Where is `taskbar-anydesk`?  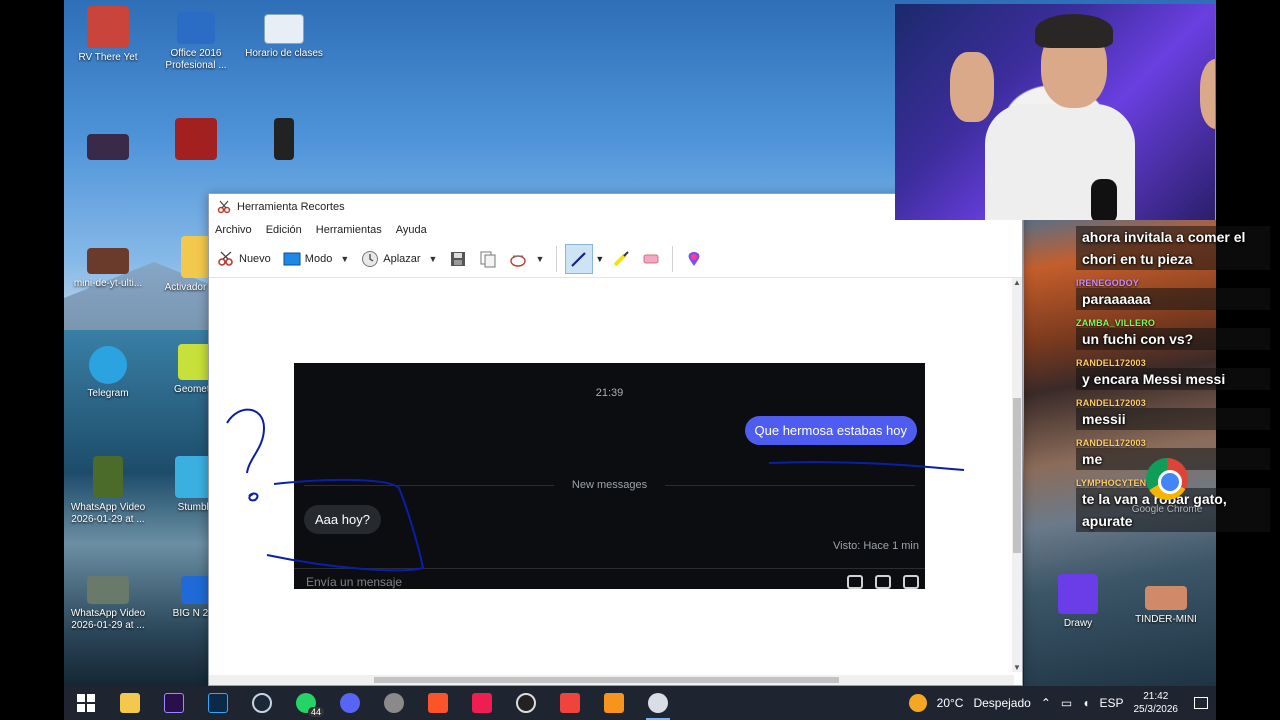 taskbar-anydesk is located at coordinates (570, 703).